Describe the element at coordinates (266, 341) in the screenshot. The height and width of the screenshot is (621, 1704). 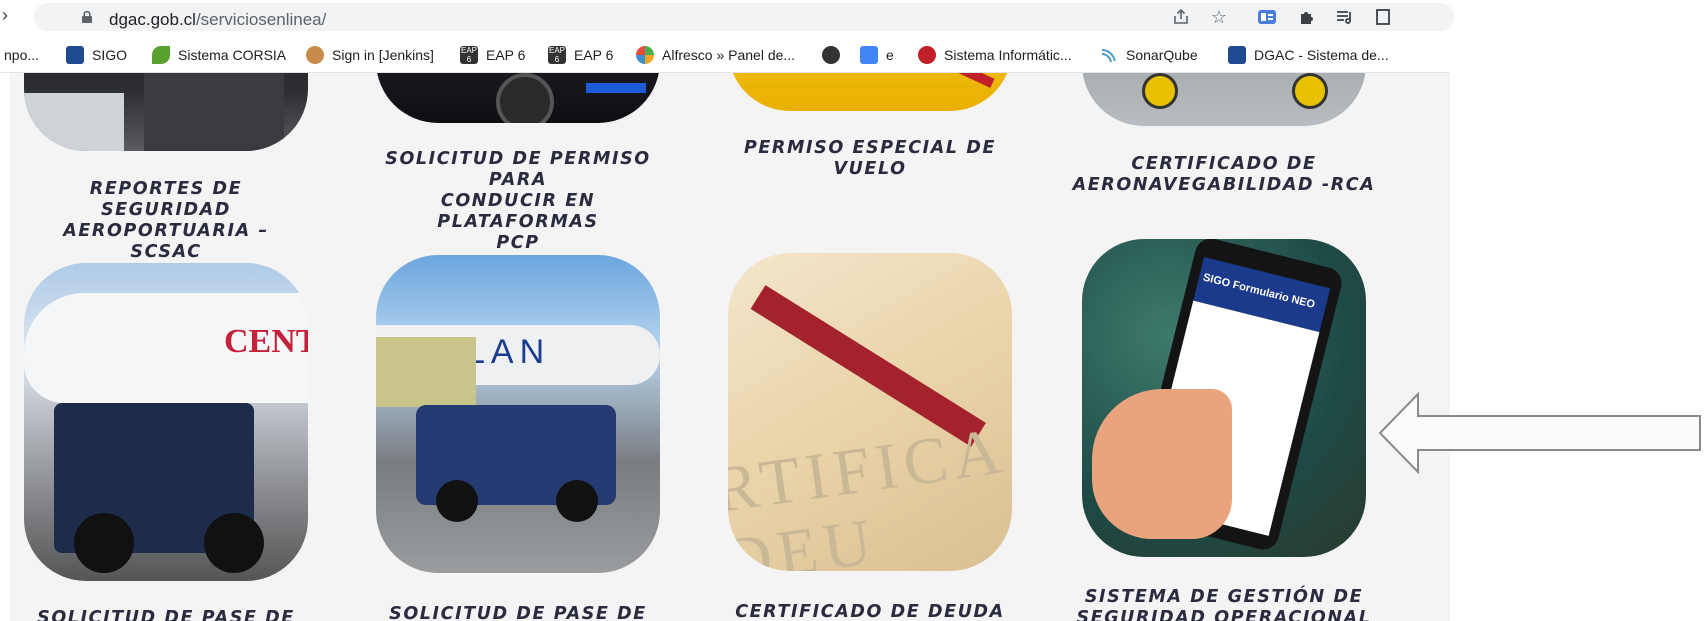
I see `plane-livery-text: CENTUR` at that location.